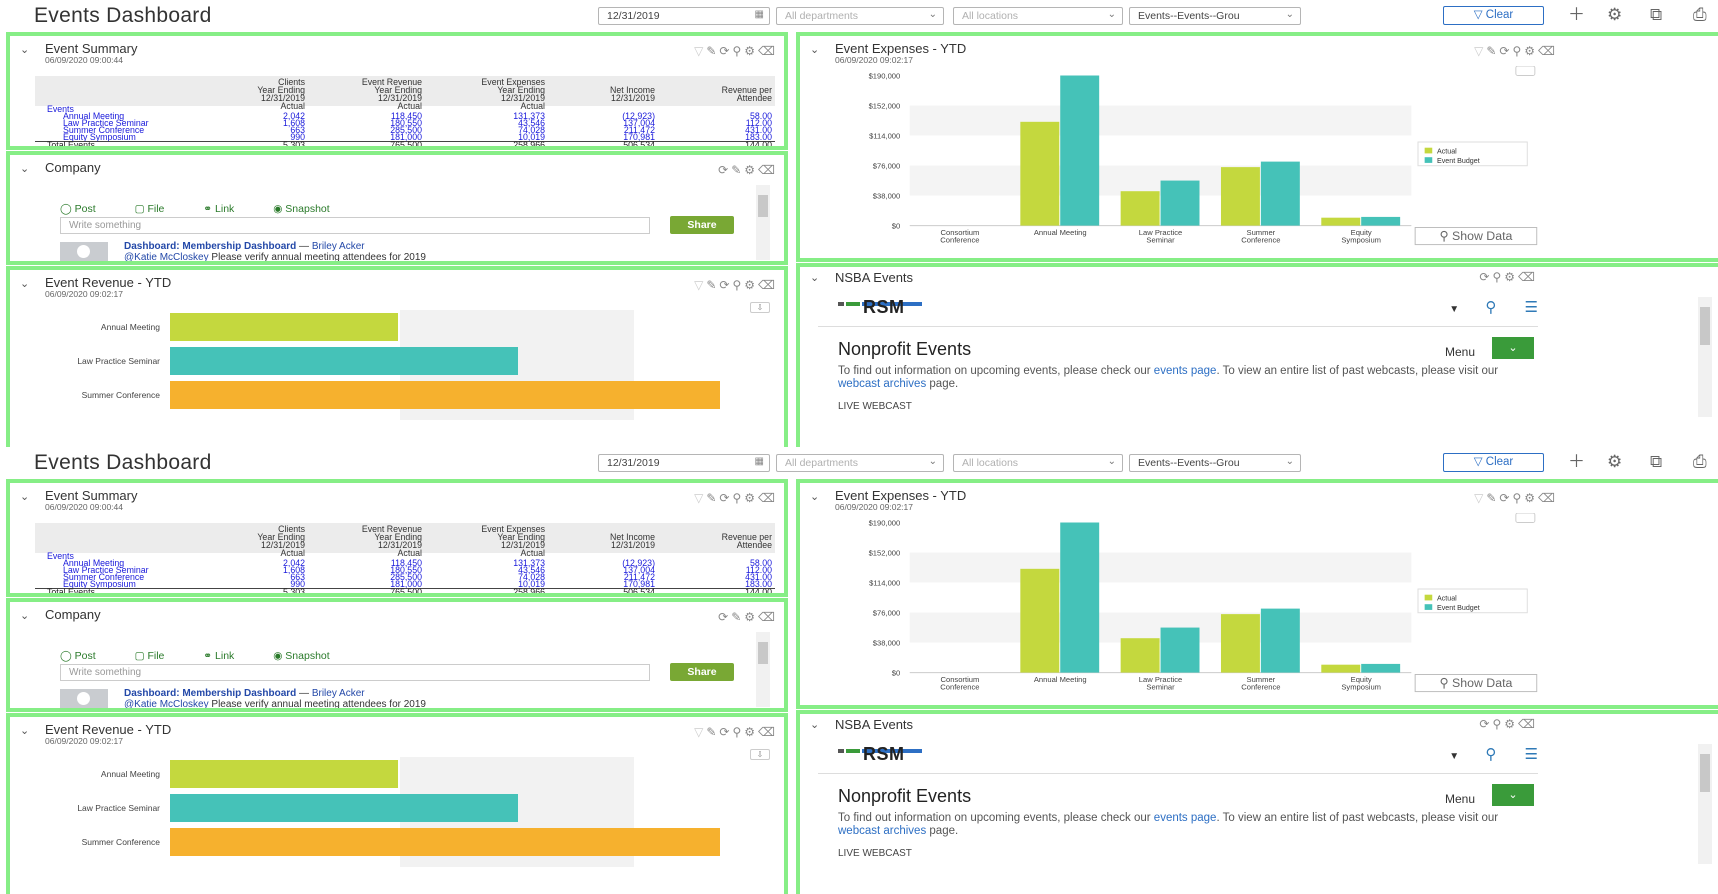 This screenshot has height=894, width=1718. Describe the element at coordinates (1185, 371) in the screenshot. I see `events-page-link: events page` at that location.